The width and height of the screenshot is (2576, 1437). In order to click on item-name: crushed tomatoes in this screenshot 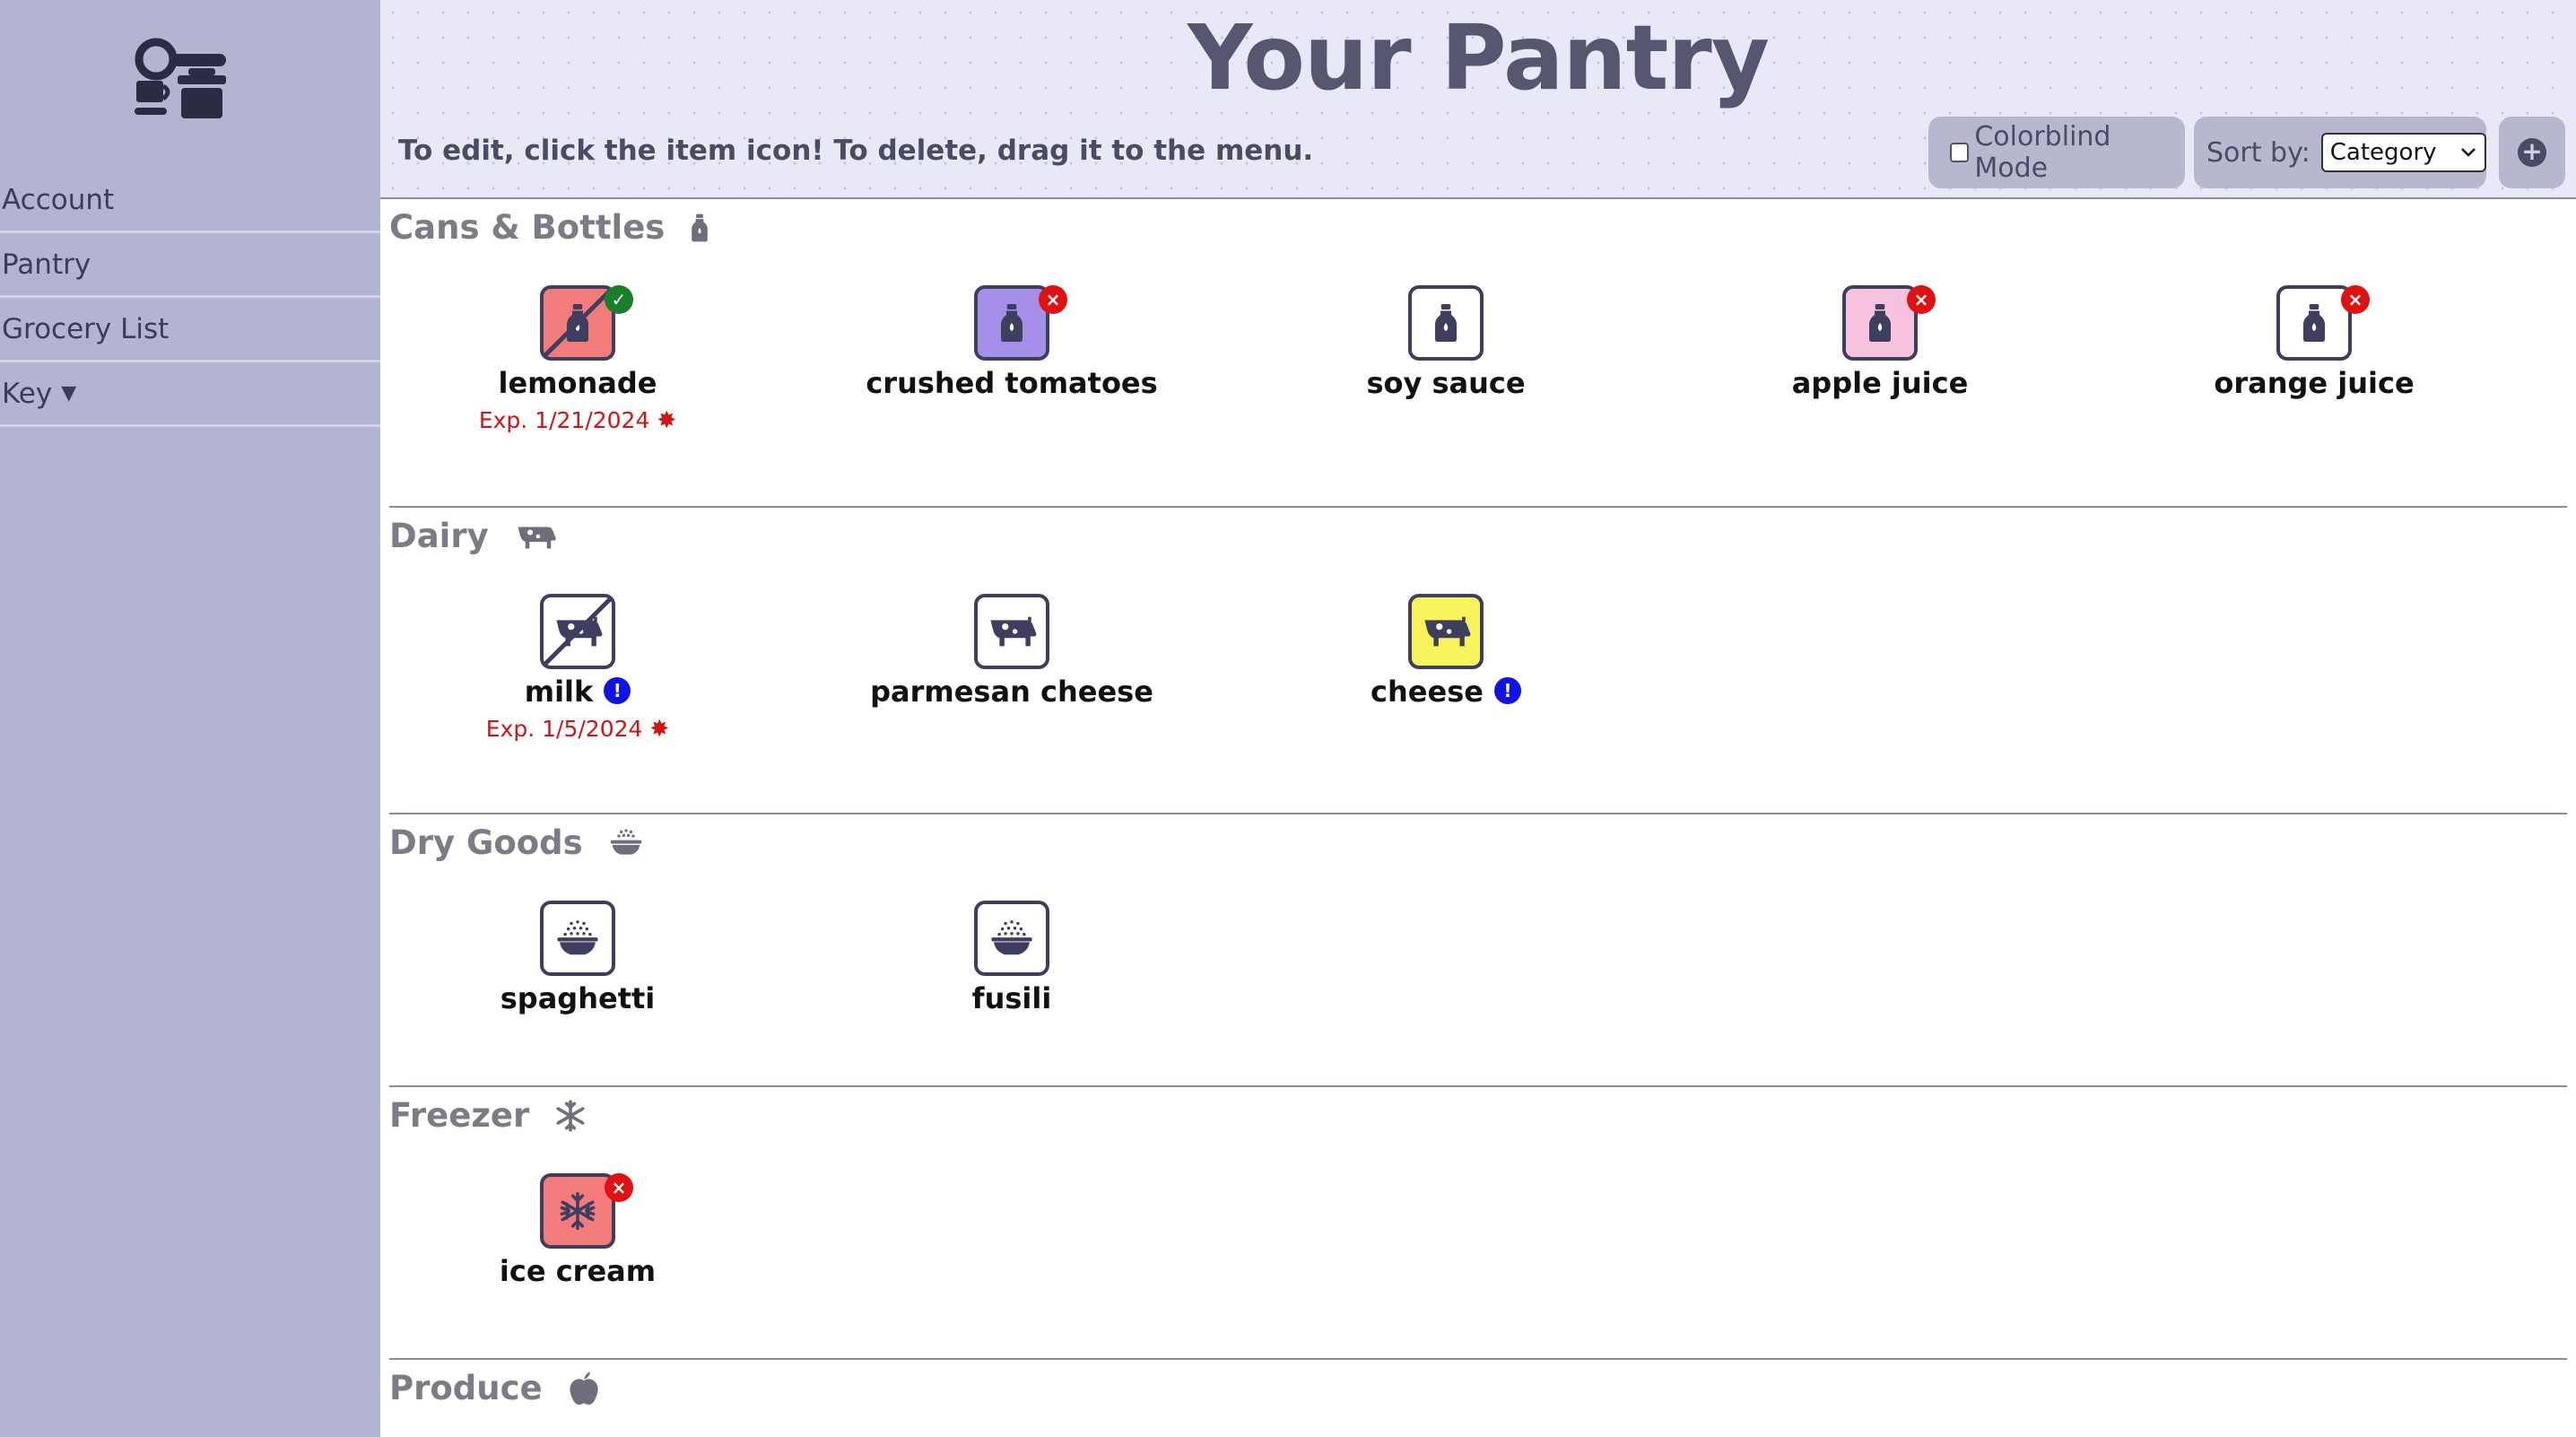, I will do `click(1011, 383)`.